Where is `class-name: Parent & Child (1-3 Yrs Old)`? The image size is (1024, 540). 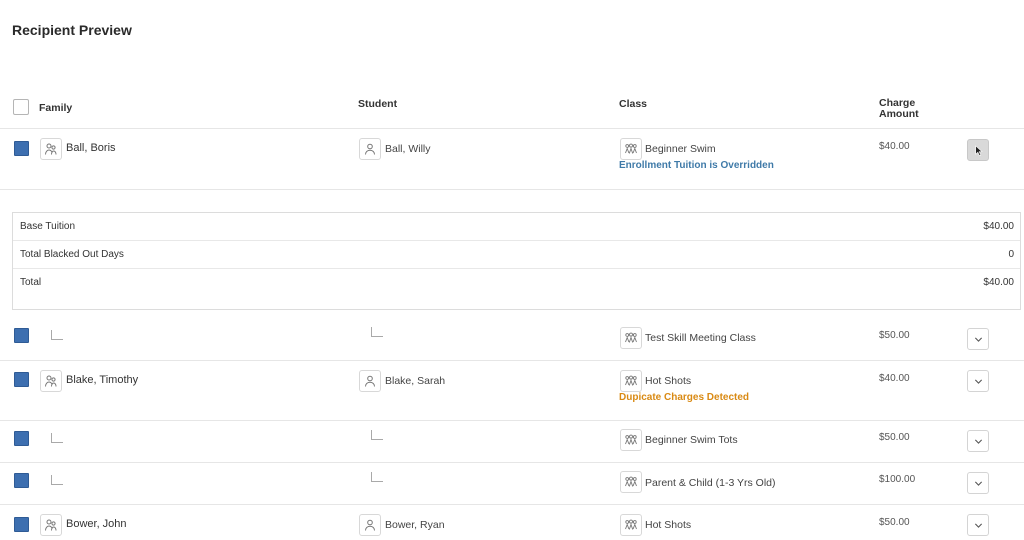 class-name: Parent & Child (1-3 Yrs Old) is located at coordinates (710, 483).